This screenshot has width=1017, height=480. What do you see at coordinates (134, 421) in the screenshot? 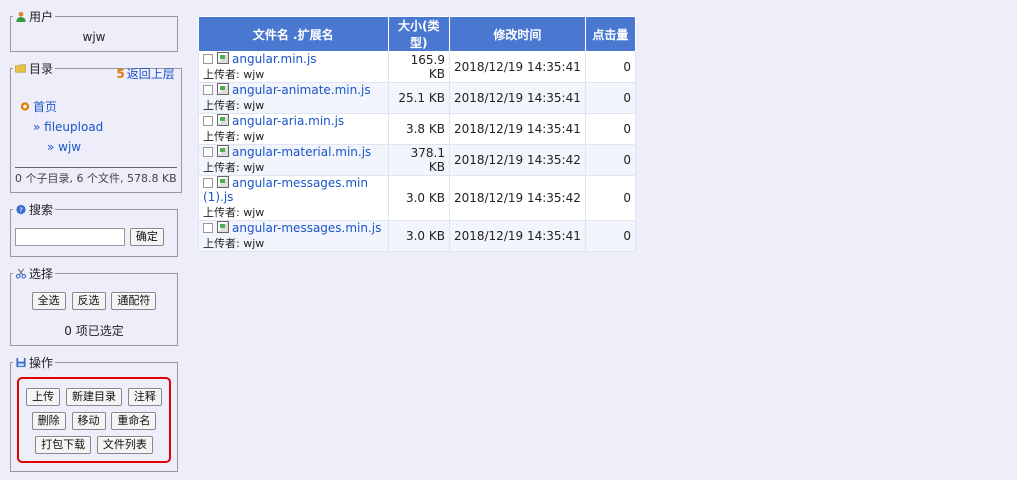
I see `rename-button: 重命名` at bounding box center [134, 421].